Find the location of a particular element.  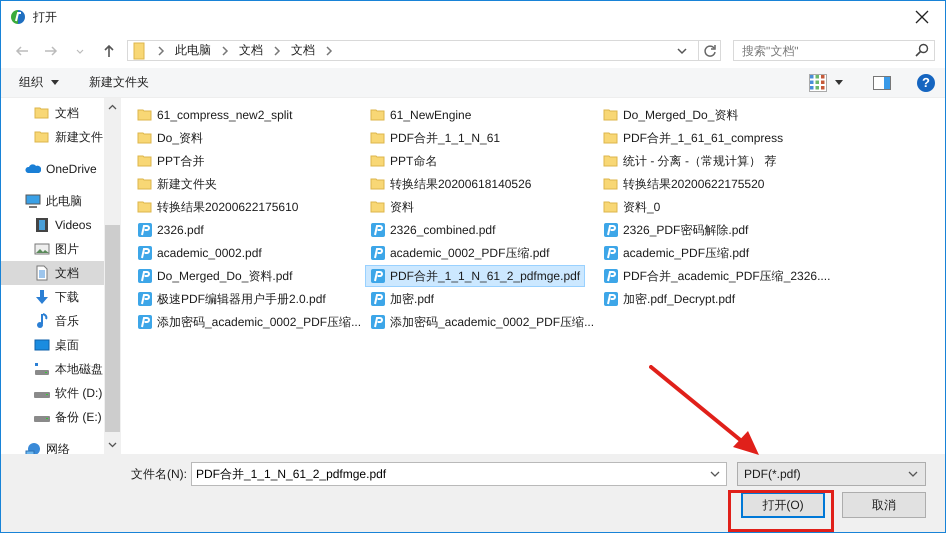

search-icon is located at coordinates (922, 50).